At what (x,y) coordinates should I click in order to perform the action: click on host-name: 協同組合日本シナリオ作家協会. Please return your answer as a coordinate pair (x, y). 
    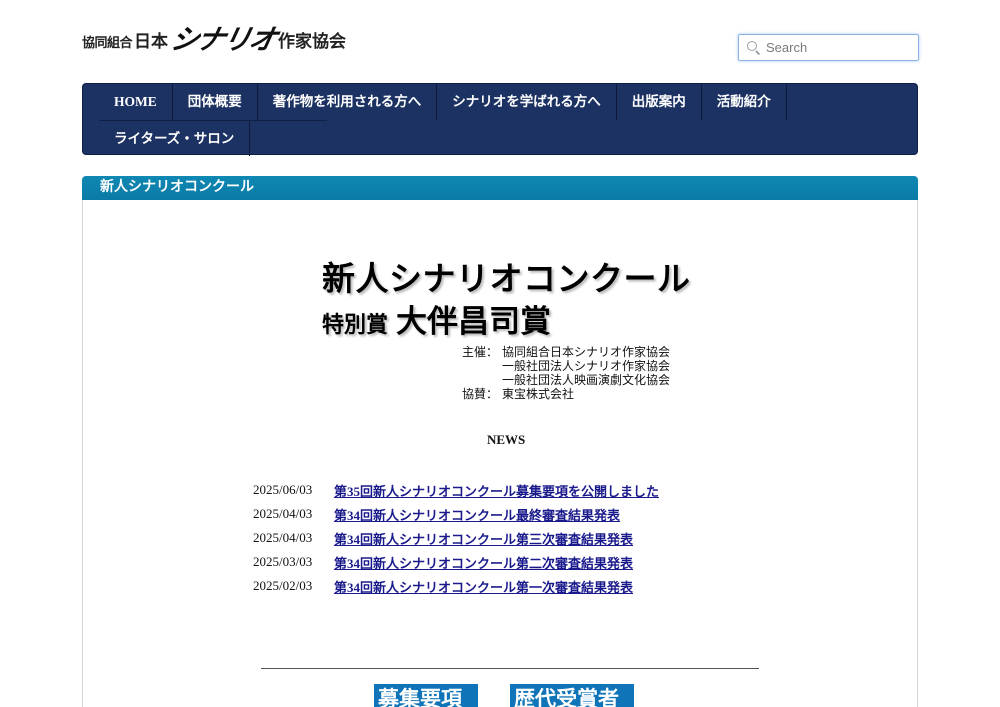
    Looking at the image, I should click on (586, 352).